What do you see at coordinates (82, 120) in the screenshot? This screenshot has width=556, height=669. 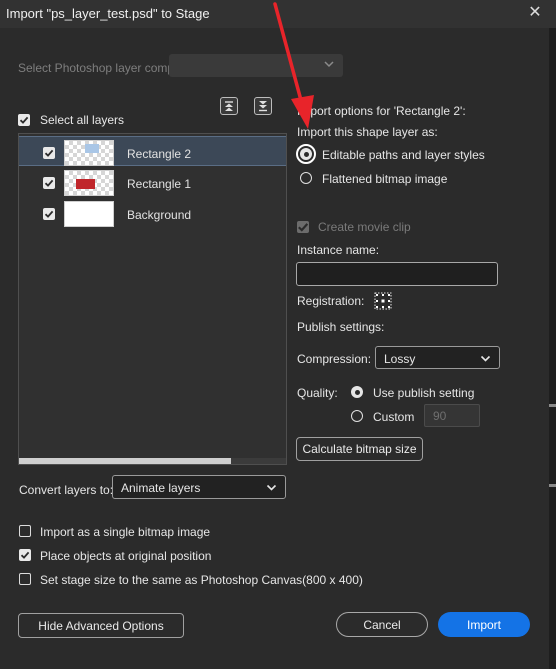 I see `select-all-label: Select all layers` at bounding box center [82, 120].